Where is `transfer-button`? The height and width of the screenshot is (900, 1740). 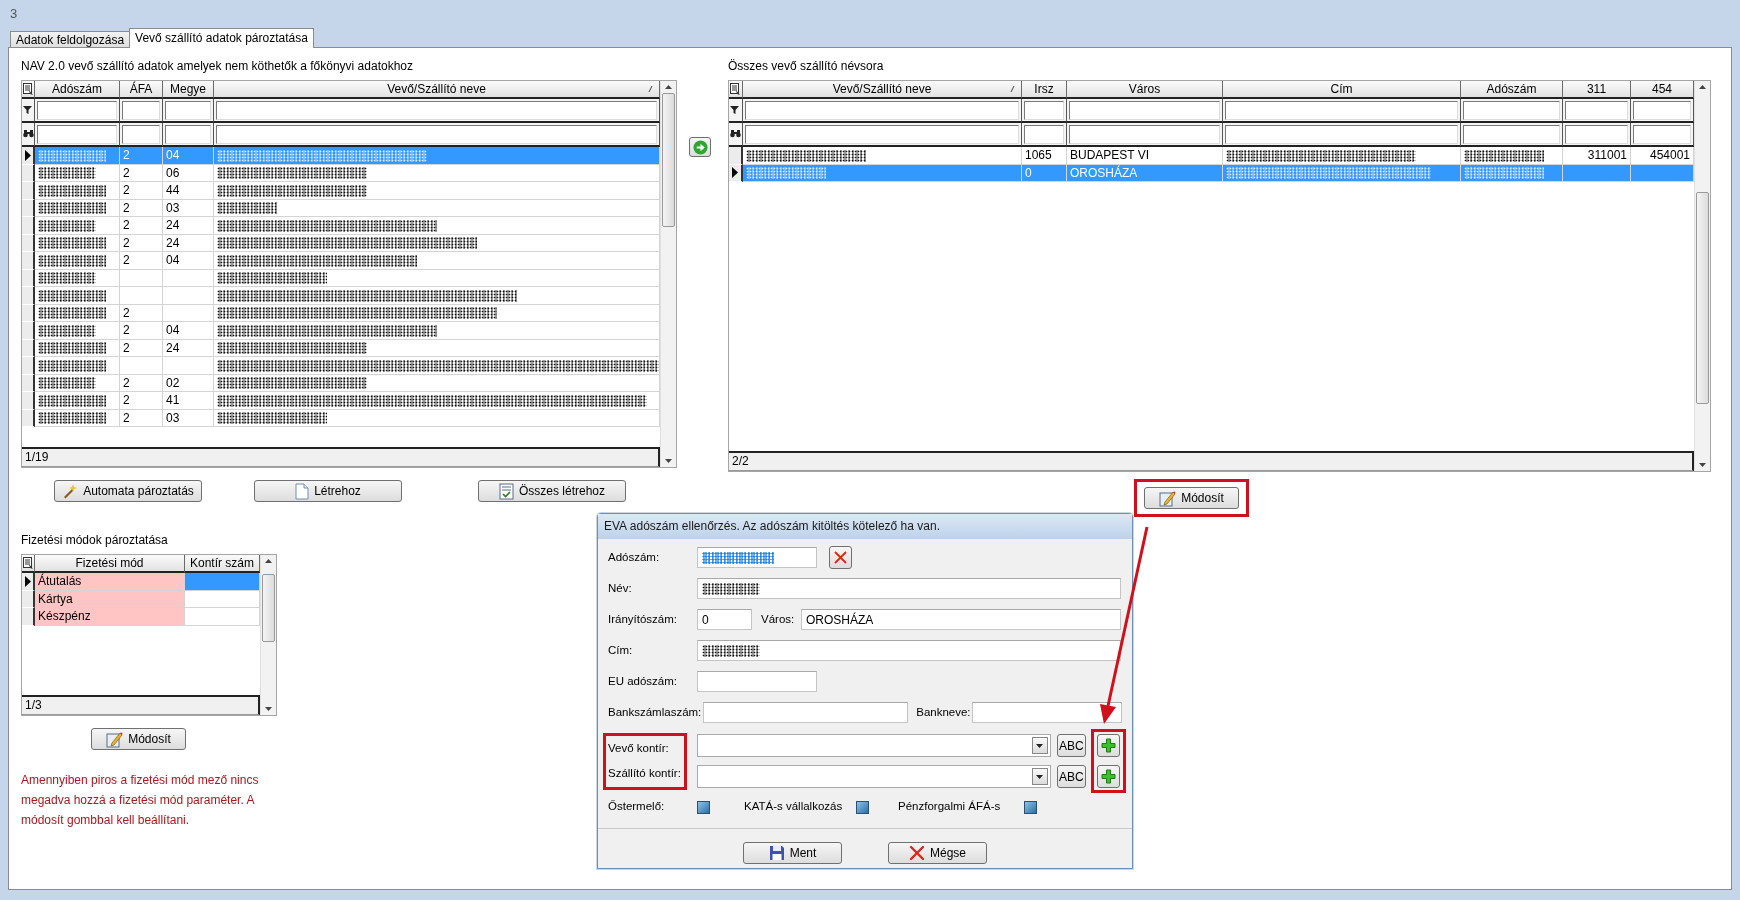 transfer-button is located at coordinates (700, 147).